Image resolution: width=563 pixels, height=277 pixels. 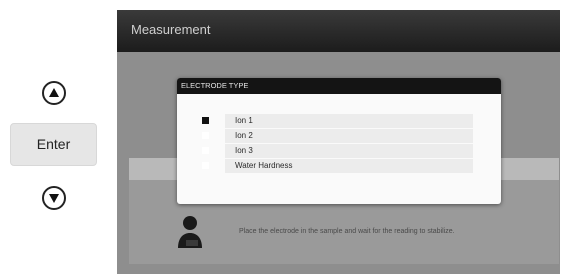 I want to click on down-arrow-button, so click(x=54, y=198).